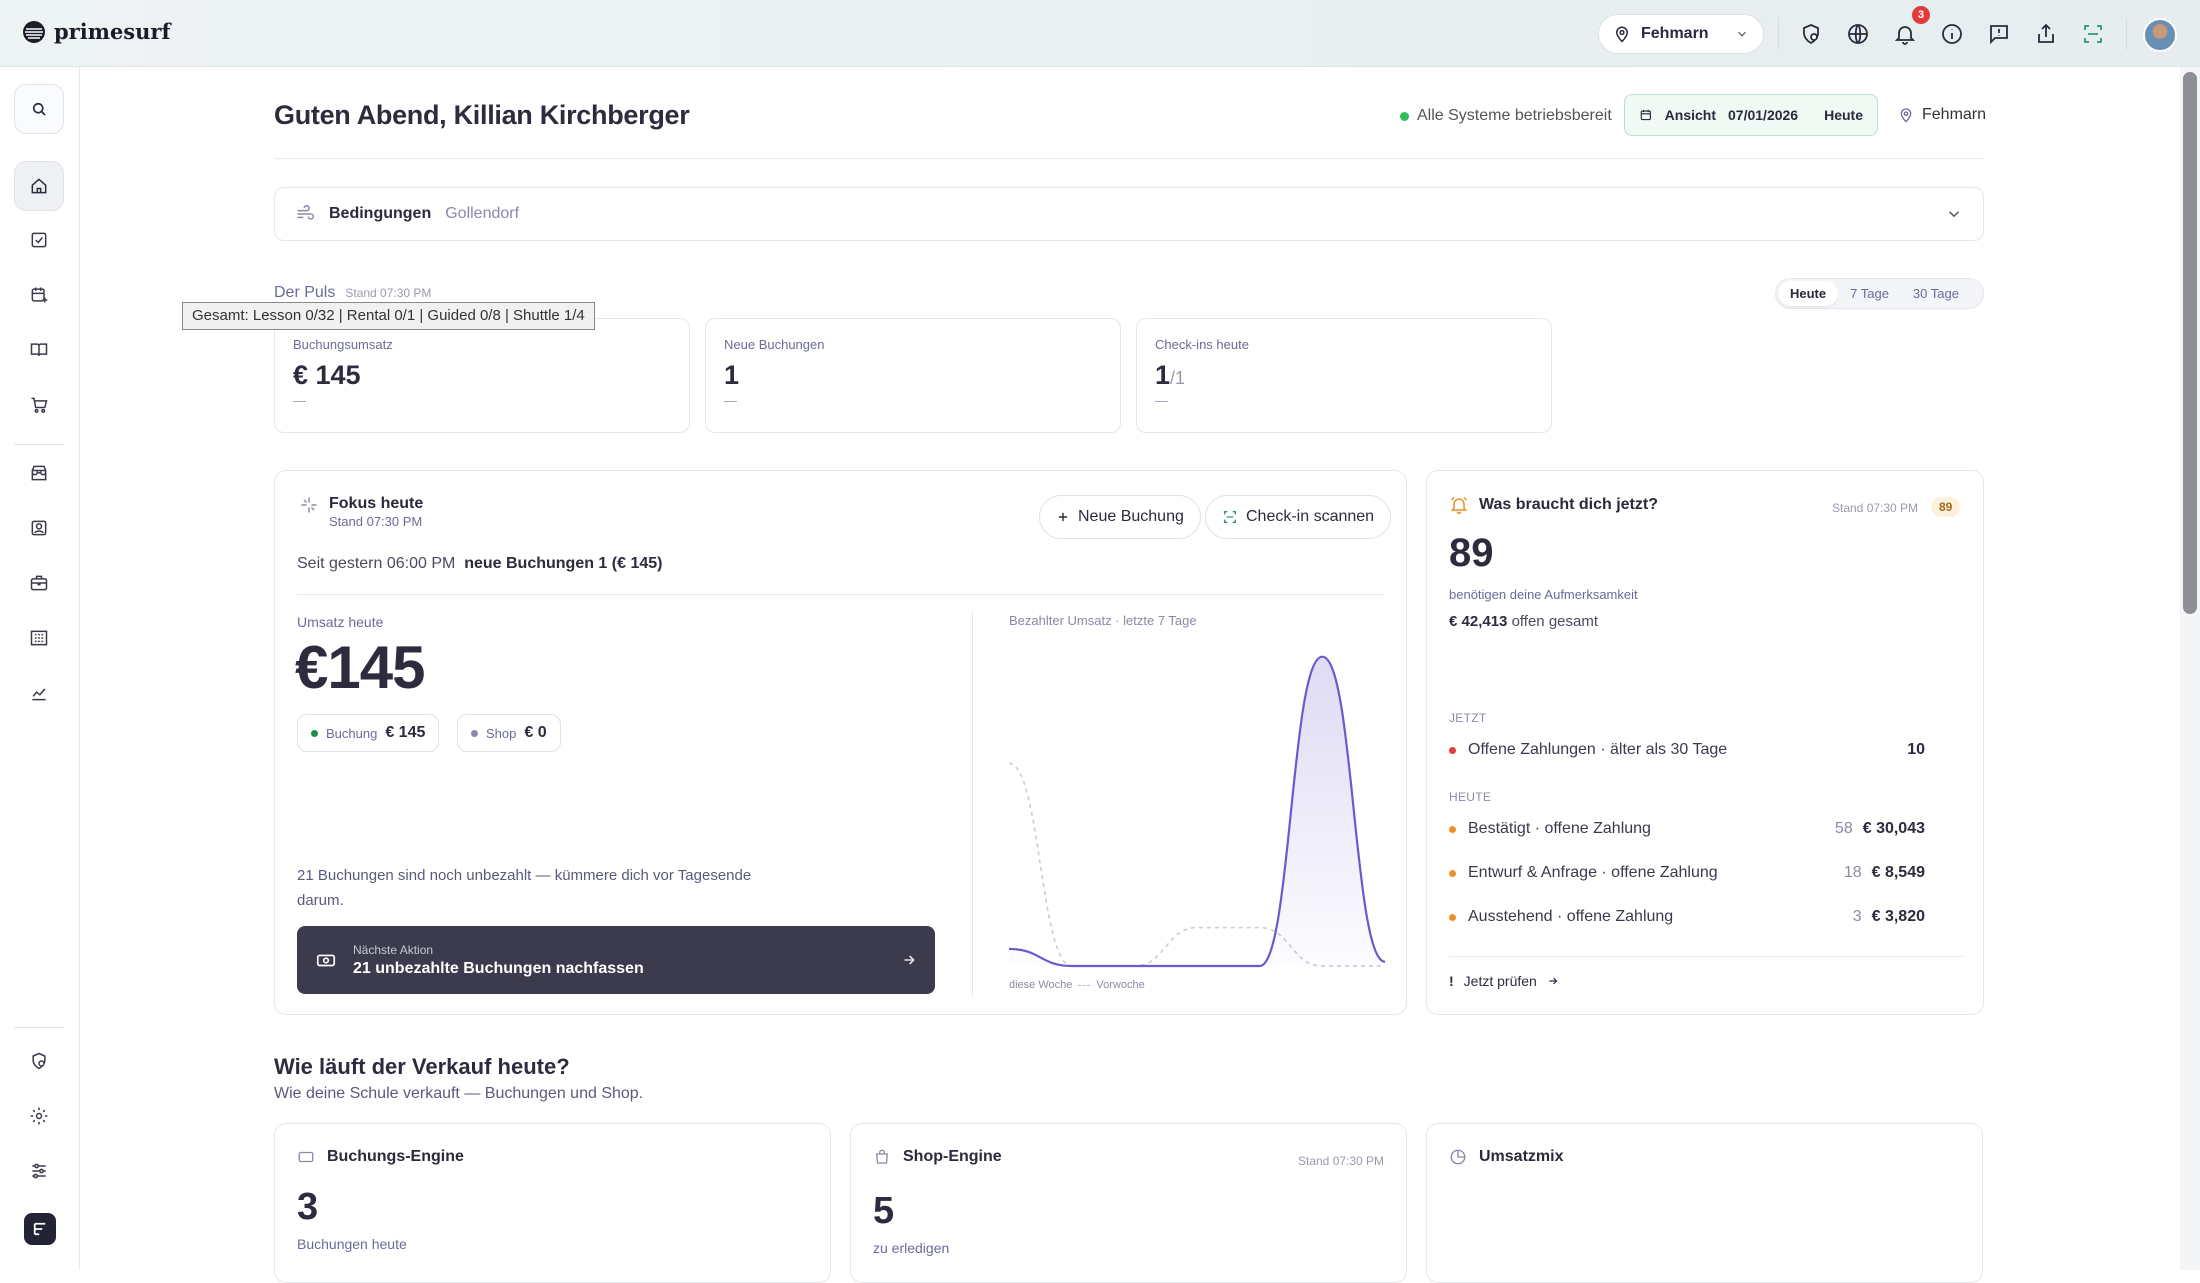 The image size is (2200, 1283). I want to click on bell-icon, so click(1905, 34).